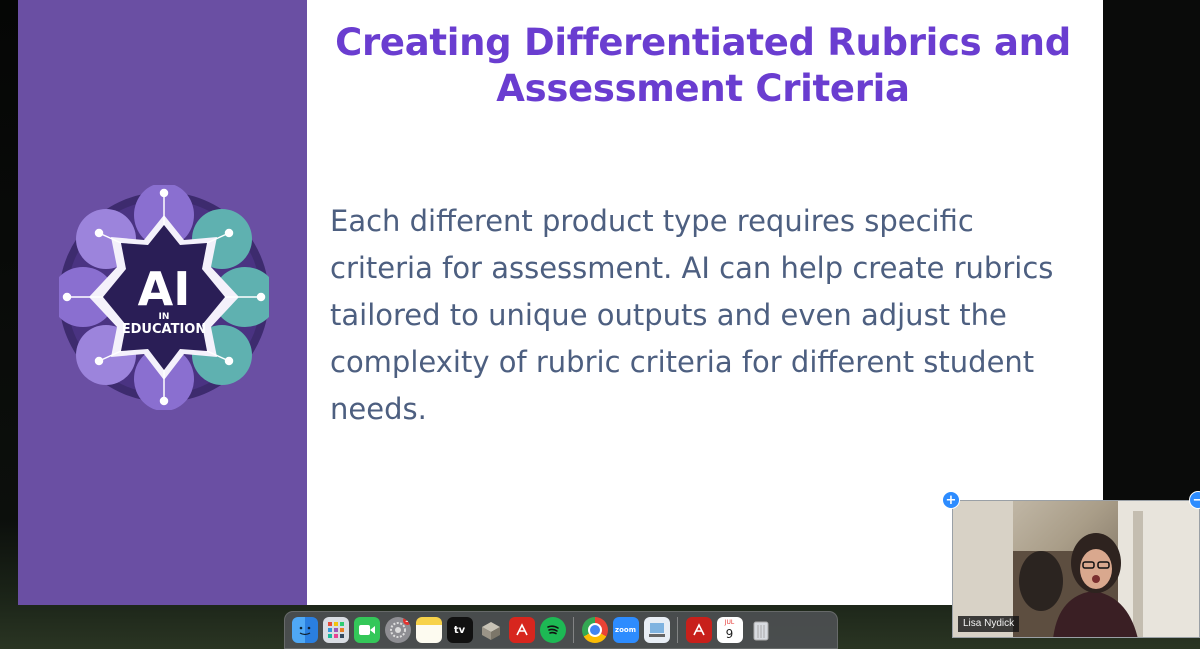 Image resolution: width=1200 pixels, height=649 pixels. Describe the element at coordinates (521, 630) in the screenshot. I see `acrobat-icon` at that location.